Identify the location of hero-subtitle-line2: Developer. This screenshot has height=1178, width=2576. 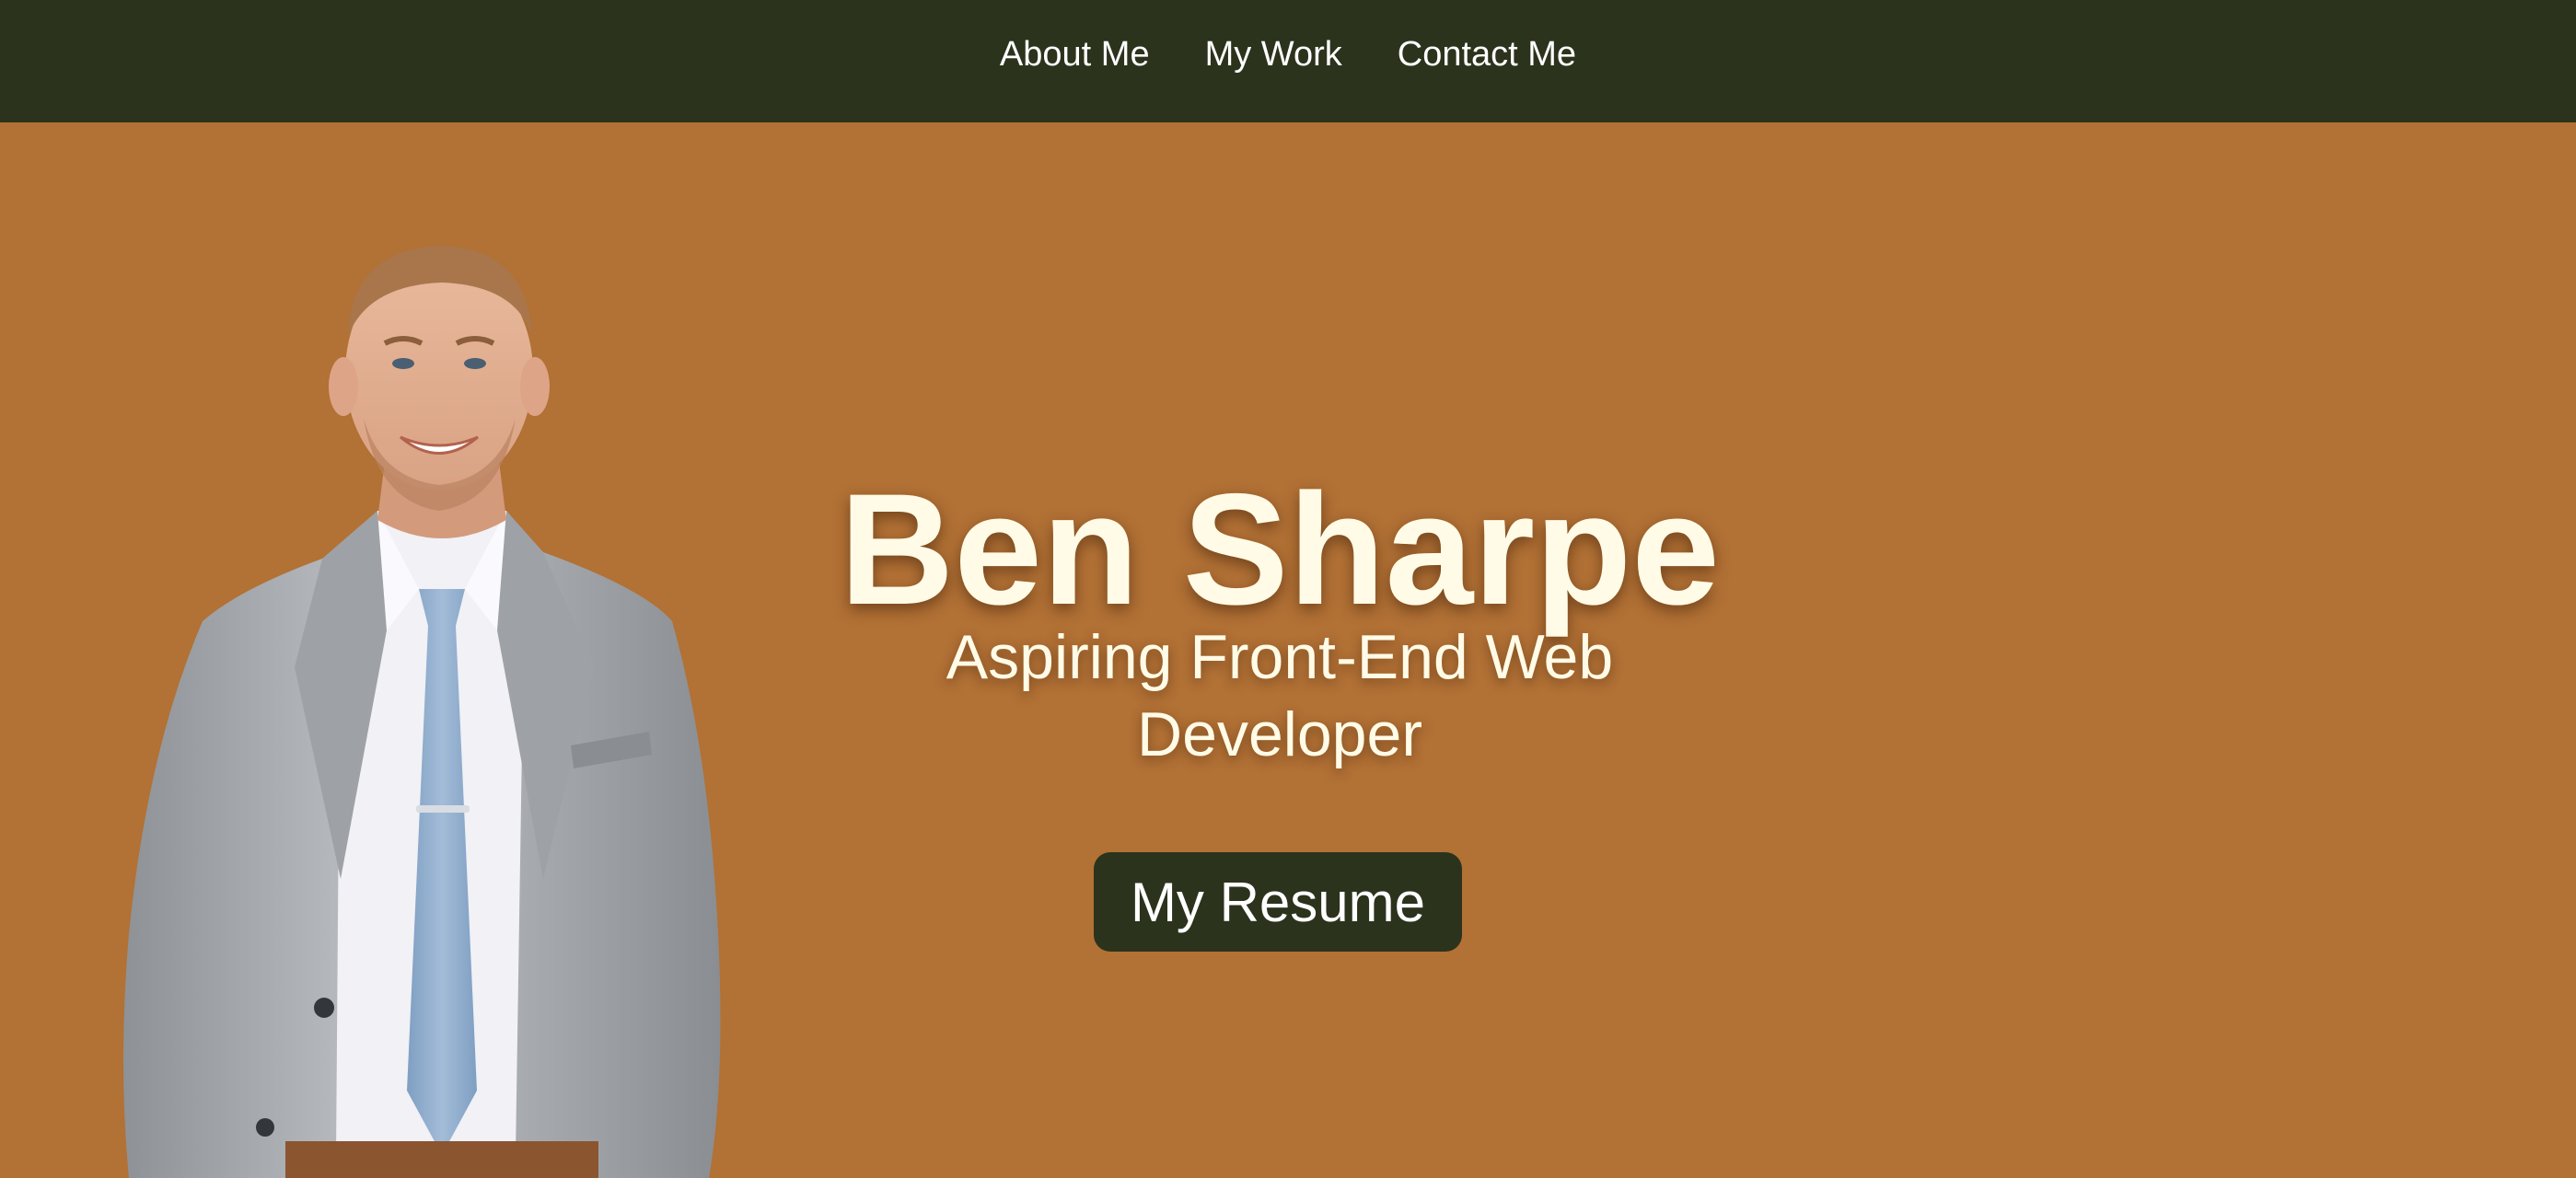
(1279, 734).